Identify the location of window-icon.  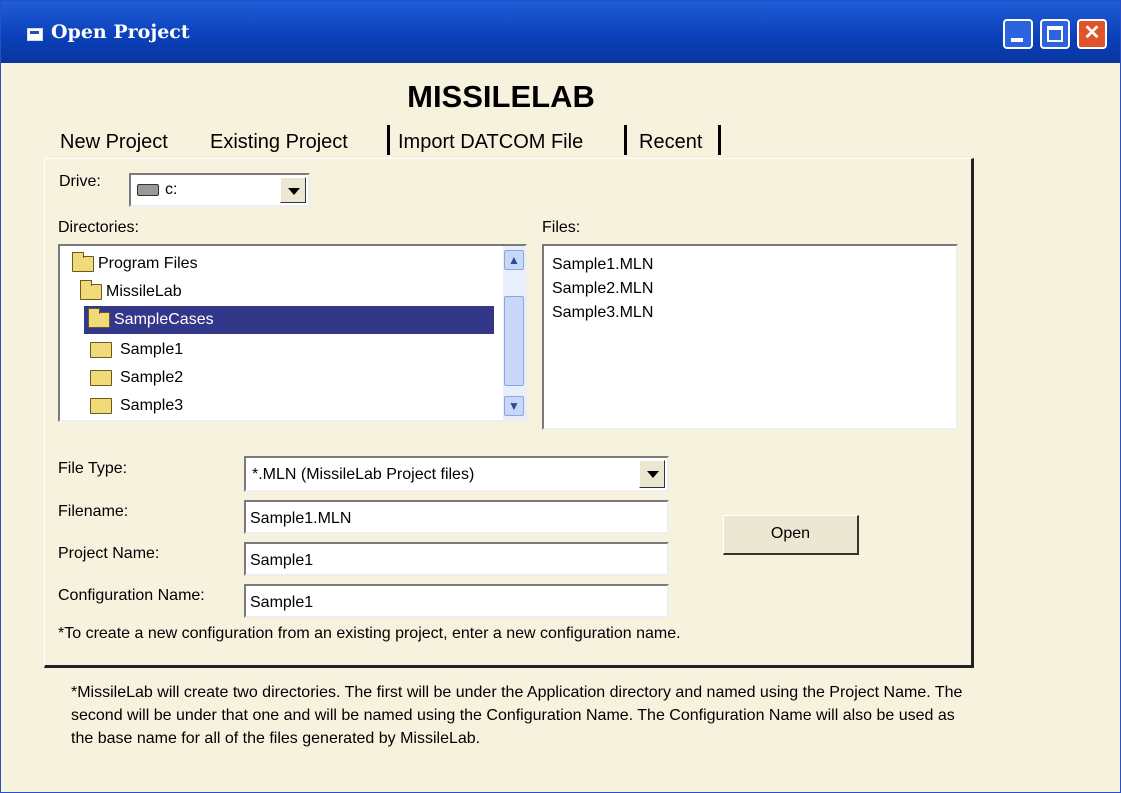
(35, 34).